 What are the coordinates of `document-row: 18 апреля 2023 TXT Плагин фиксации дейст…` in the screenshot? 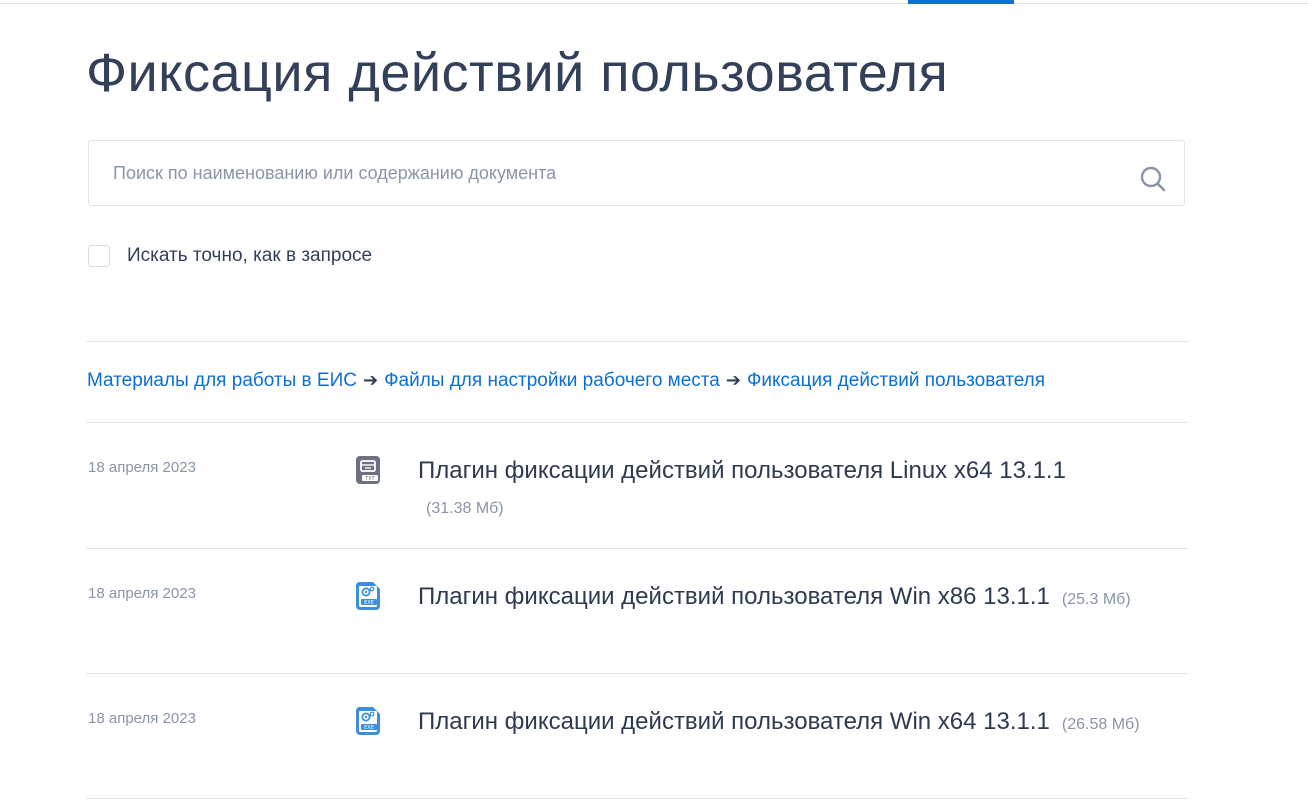 It's located at (637, 485).